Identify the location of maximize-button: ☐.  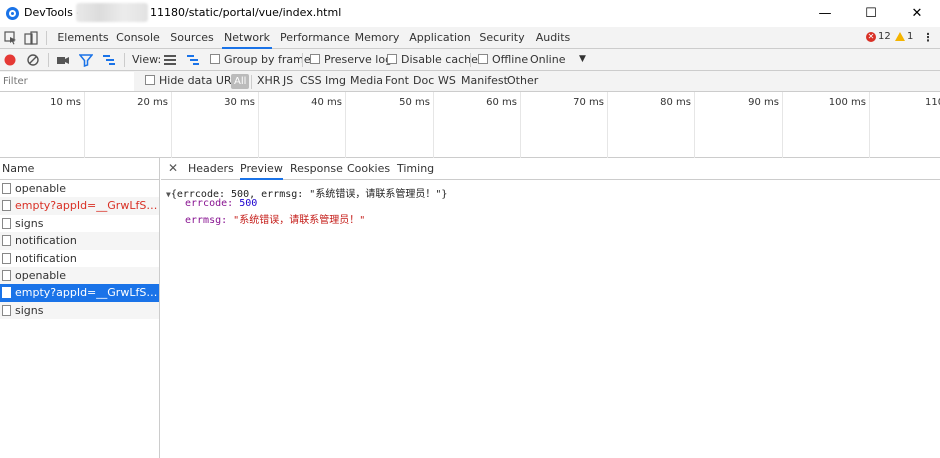
(871, 13).